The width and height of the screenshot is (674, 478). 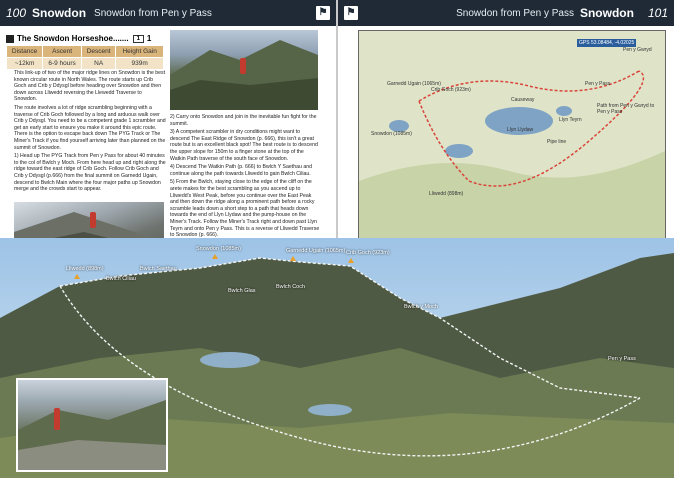 What do you see at coordinates (368, 253) in the screenshot?
I see `peak-label-crib-goch: Crib Goch (923m)` at bounding box center [368, 253].